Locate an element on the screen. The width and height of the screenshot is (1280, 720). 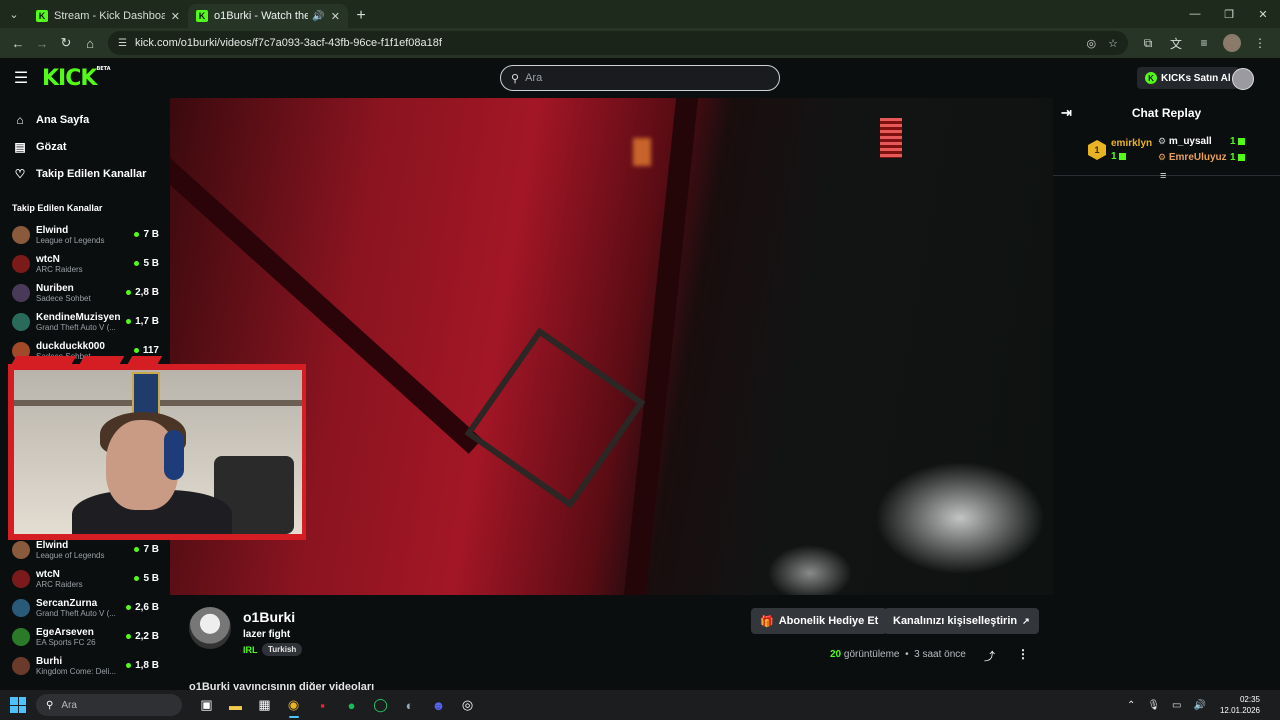
restore-icon: ❐ is located at coordinates (1229, 14).